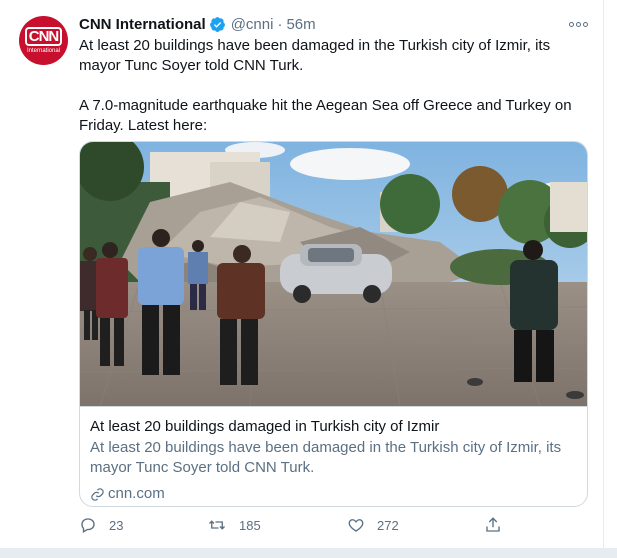 The height and width of the screenshot is (558, 617). Describe the element at coordinates (116, 525) in the screenshot. I see `reply-count: 23` at that location.